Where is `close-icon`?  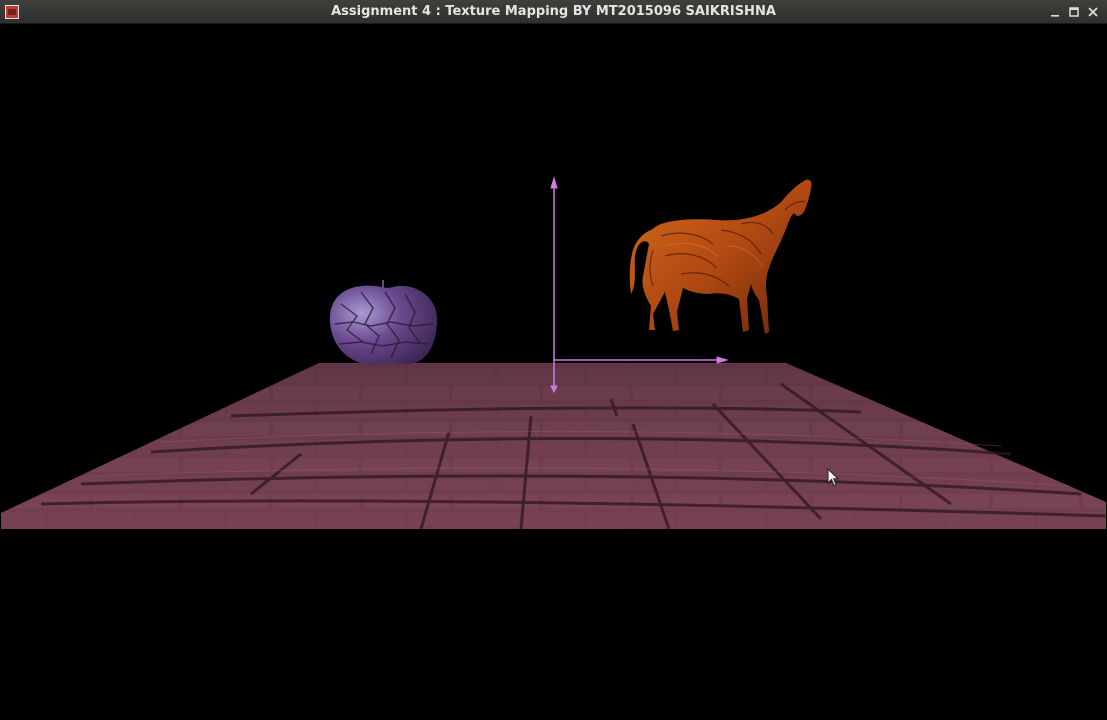
close-icon is located at coordinates (1093, 12).